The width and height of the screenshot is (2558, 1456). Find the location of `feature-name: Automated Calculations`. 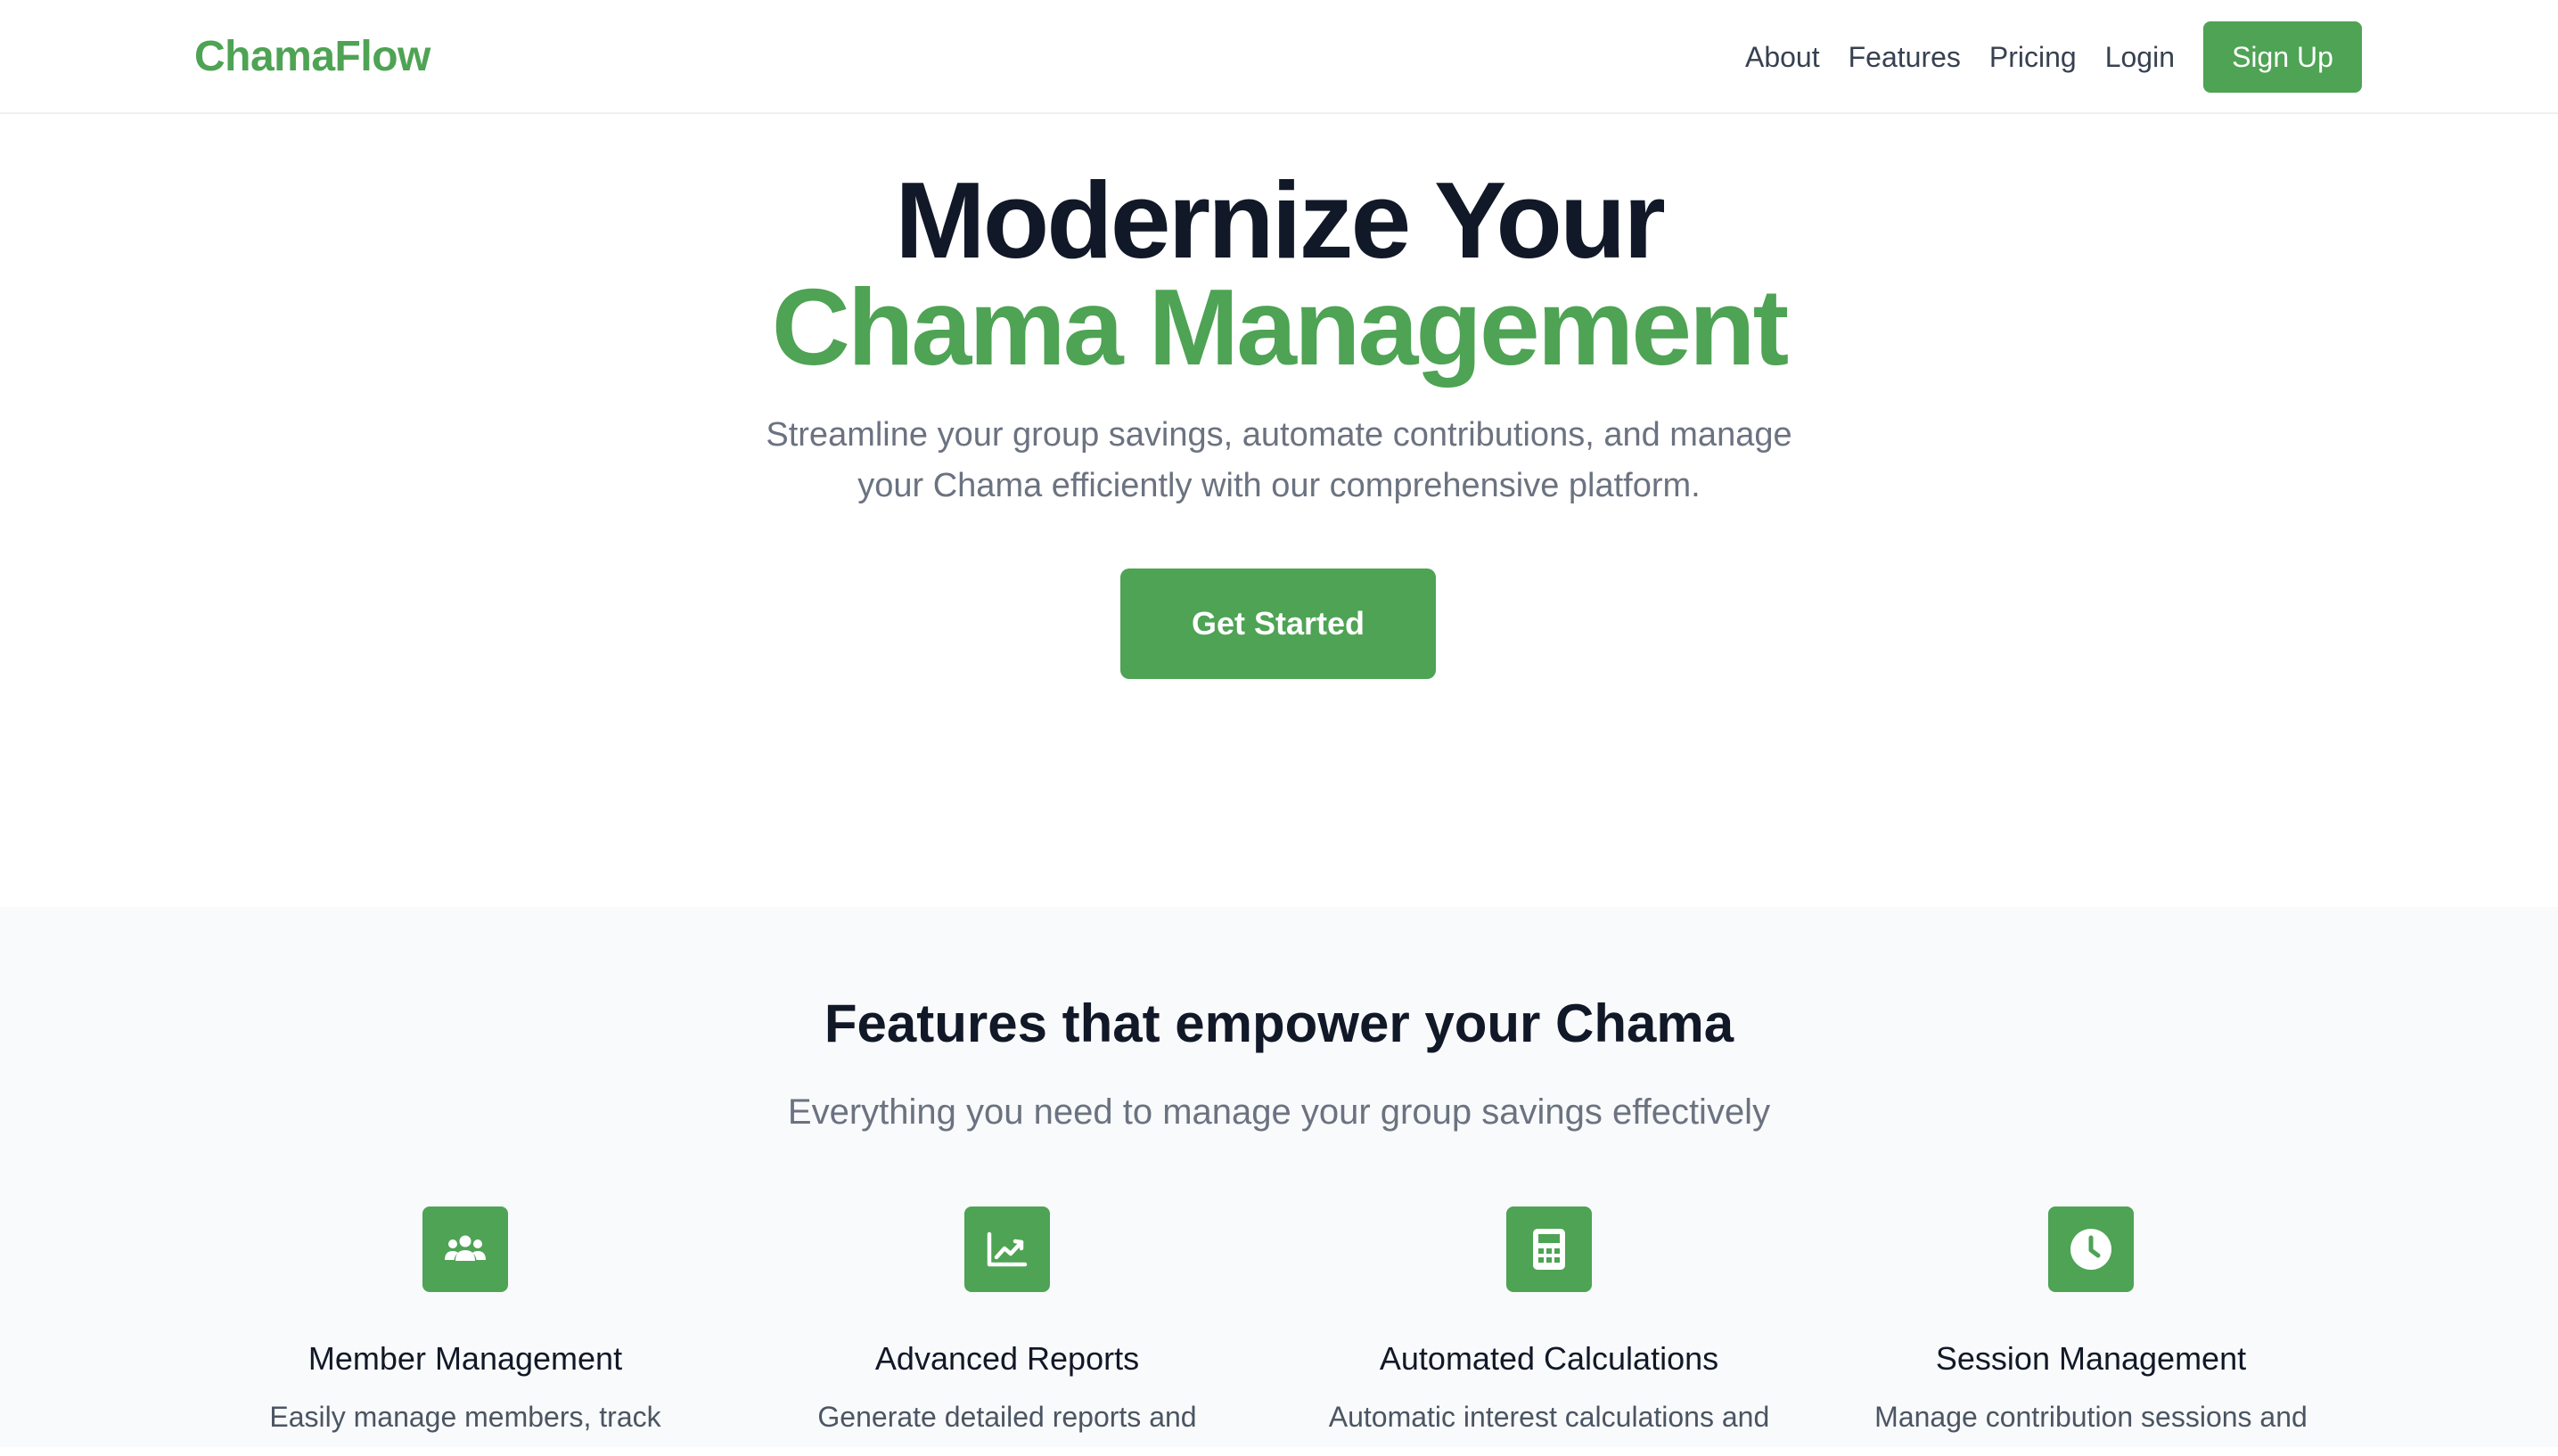

feature-name: Automated Calculations is located at coordinates (1549, 1358).